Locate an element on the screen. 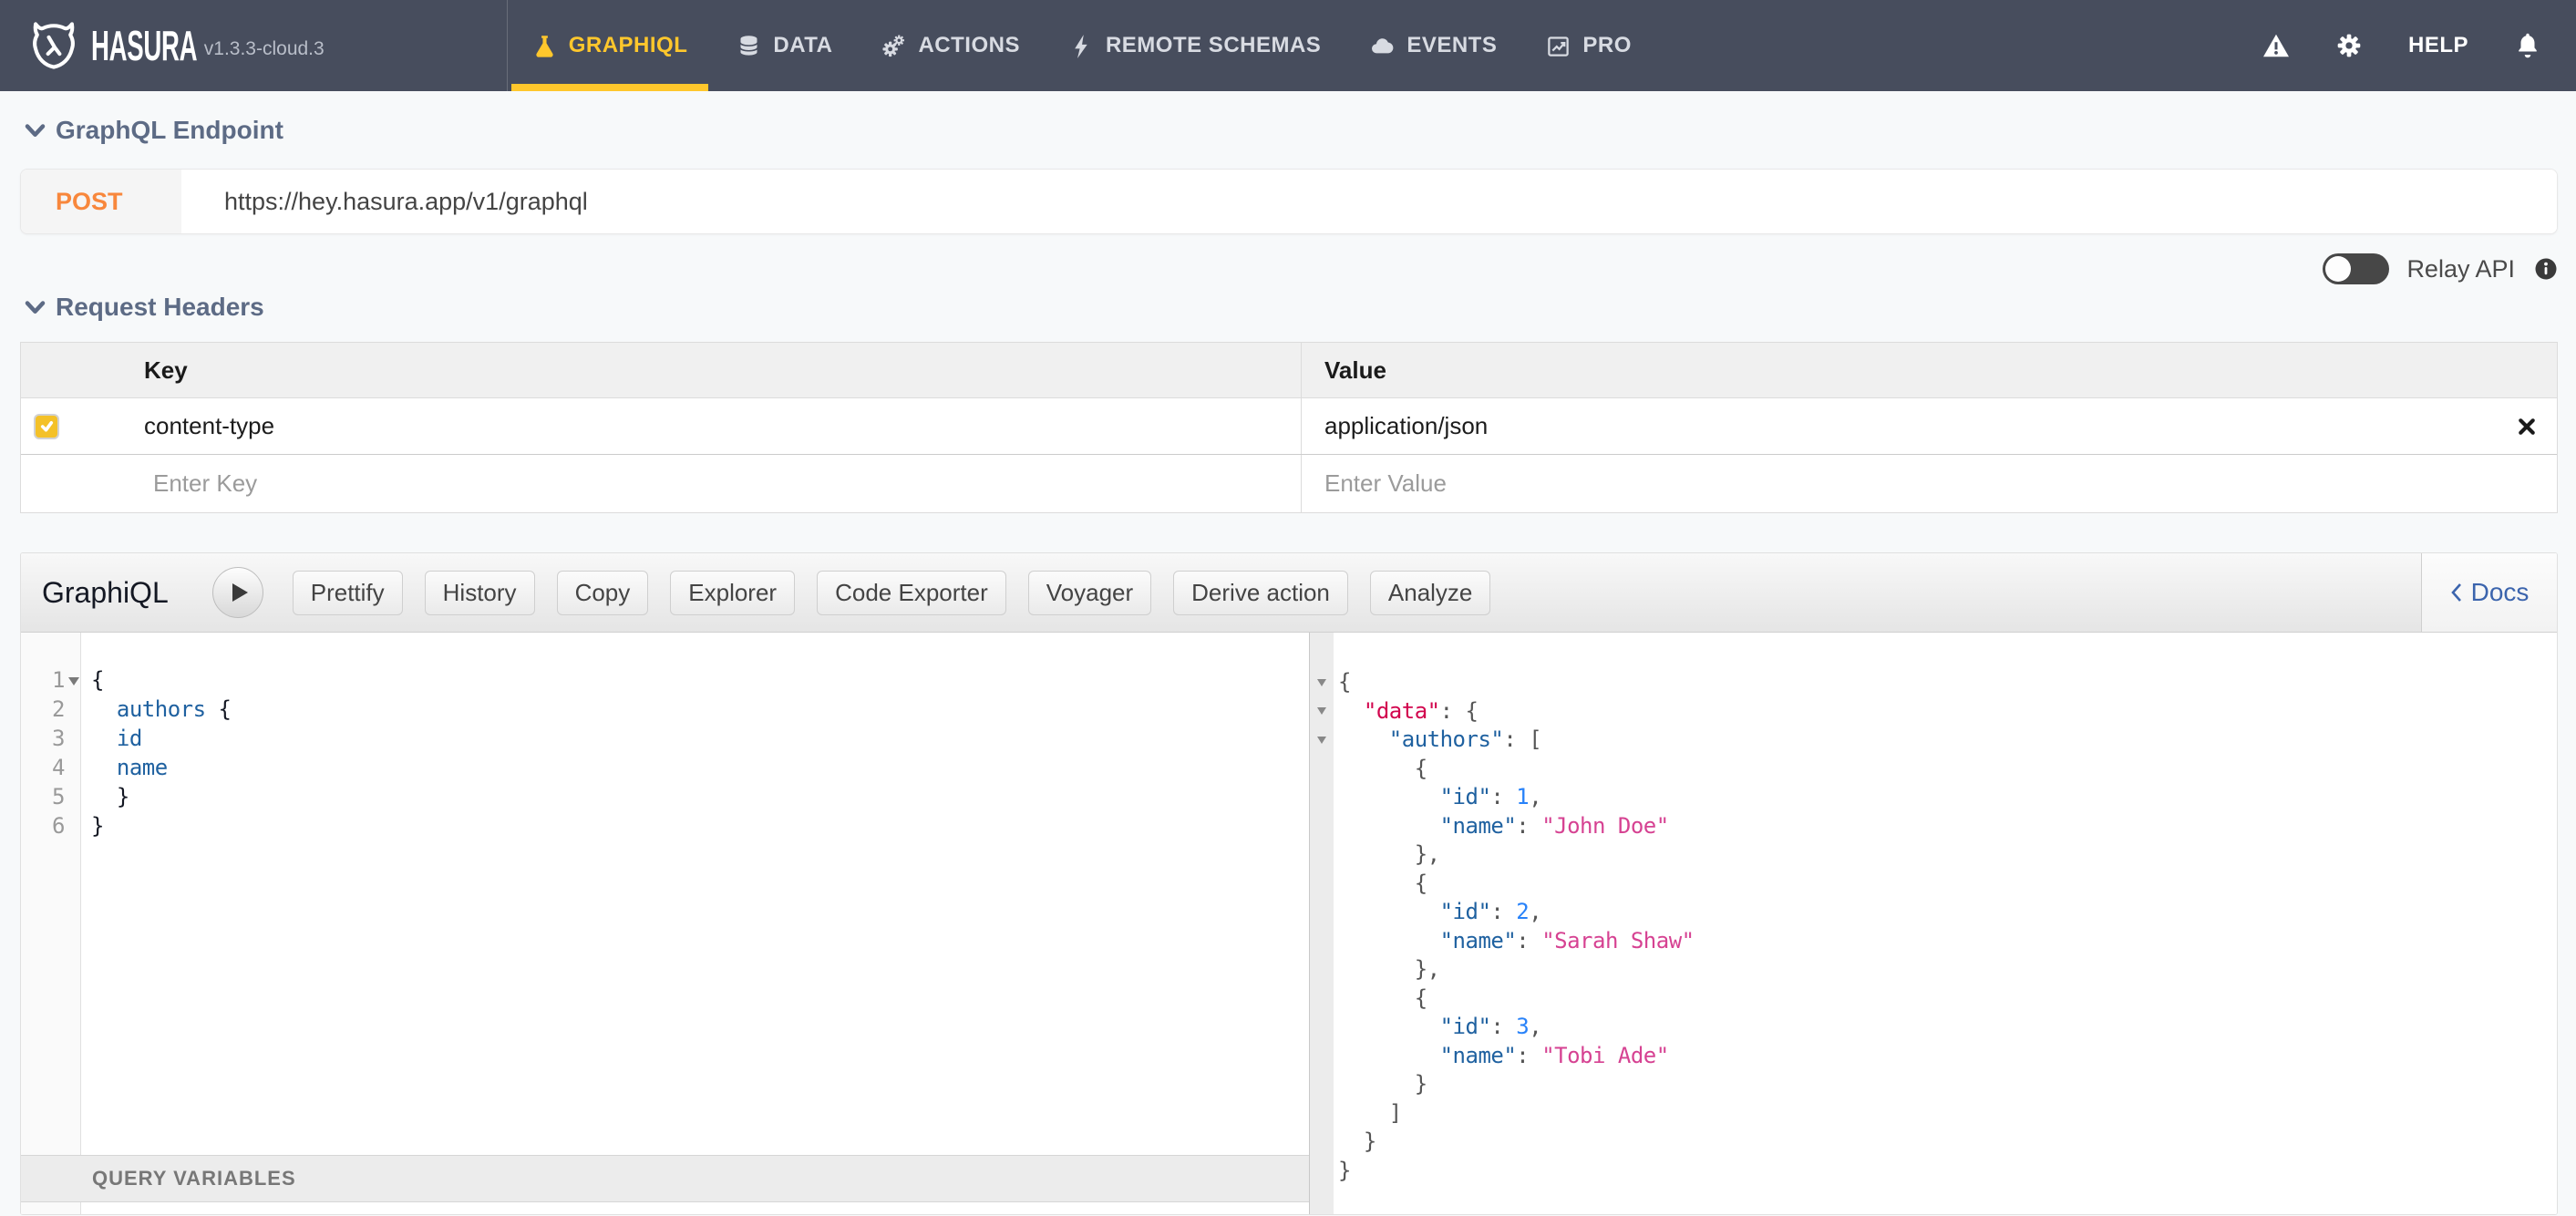 The width and height of the screenshot is (2576, 1216). docs-button: Docs is located at coordinates (2489, 592).